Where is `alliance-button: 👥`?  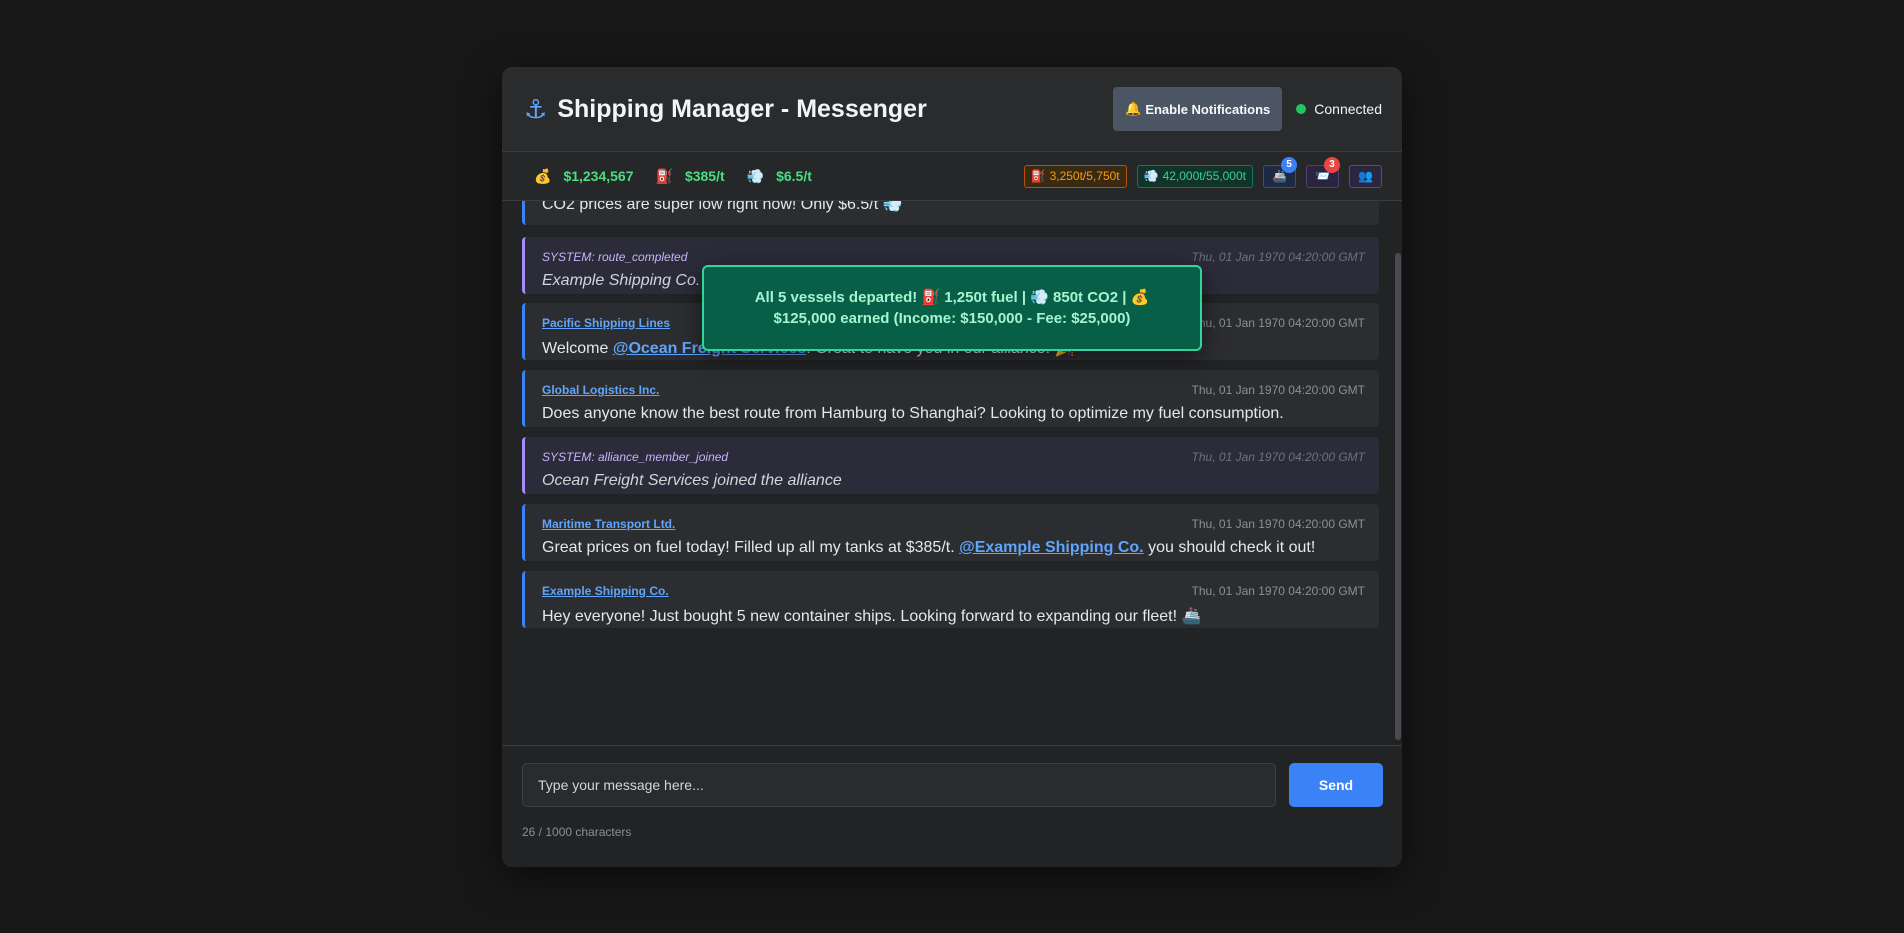 alliance-button: 👥 is located at coordinates (1365, 176).